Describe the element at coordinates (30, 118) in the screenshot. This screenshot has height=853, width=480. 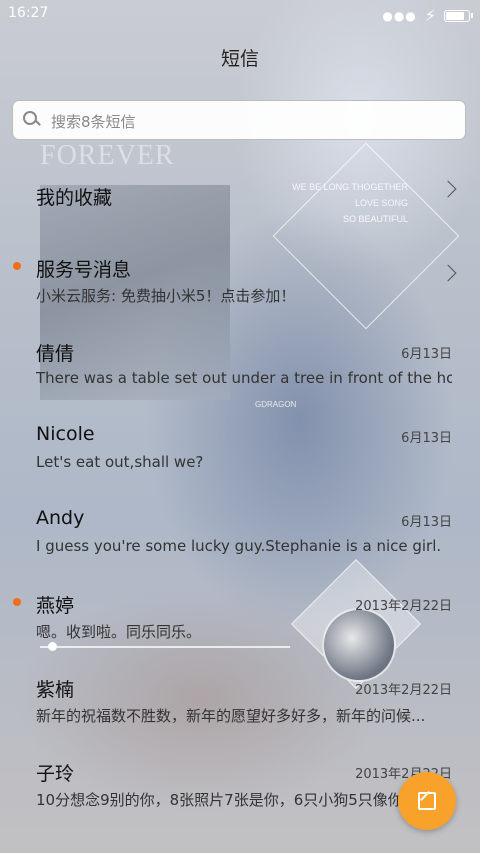
I see `search-icon` at that location.